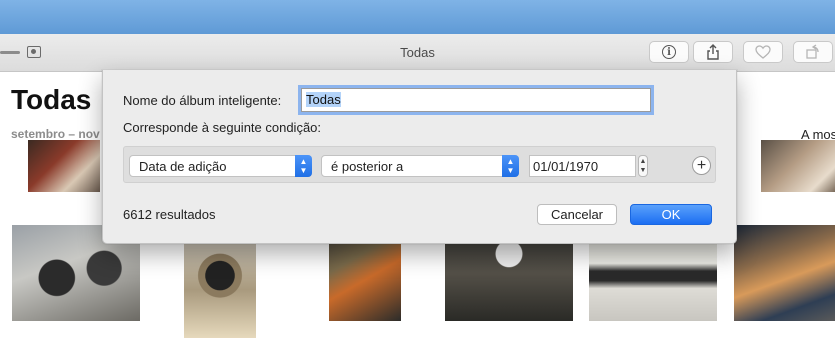 Image resolution: width=835 pixels, height=353 pixels. I want to click on rotate-button, so click(813, 52).